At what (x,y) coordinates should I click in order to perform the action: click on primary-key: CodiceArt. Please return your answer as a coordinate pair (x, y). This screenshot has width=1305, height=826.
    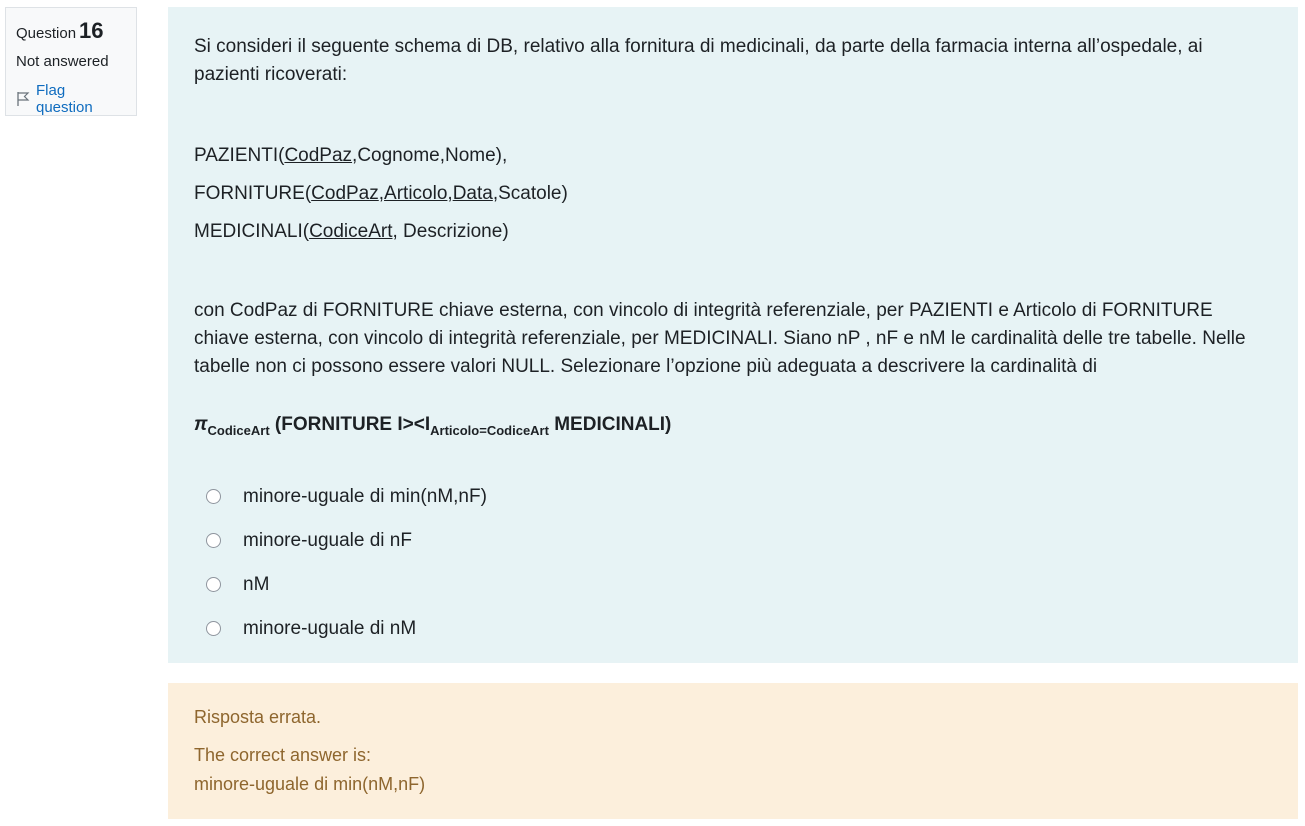
    Looking at the image, I should click on (351, 231).